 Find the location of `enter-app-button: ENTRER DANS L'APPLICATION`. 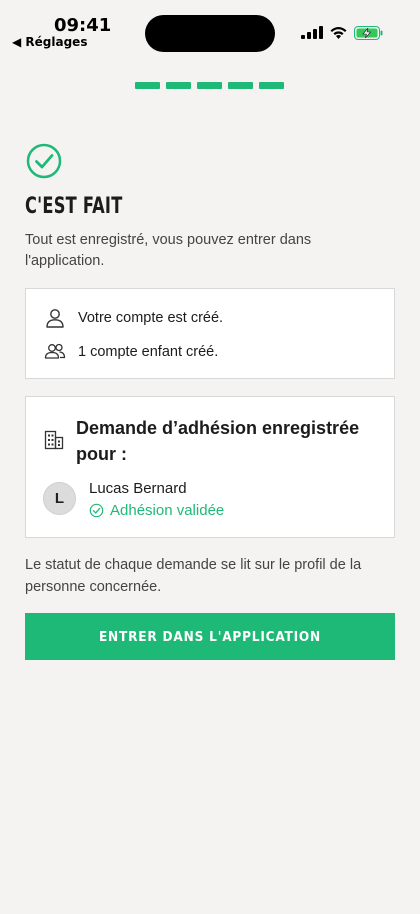

enter-app-button: ENTRER DANS L'APPLICATION is located at coordinates (210, 636).